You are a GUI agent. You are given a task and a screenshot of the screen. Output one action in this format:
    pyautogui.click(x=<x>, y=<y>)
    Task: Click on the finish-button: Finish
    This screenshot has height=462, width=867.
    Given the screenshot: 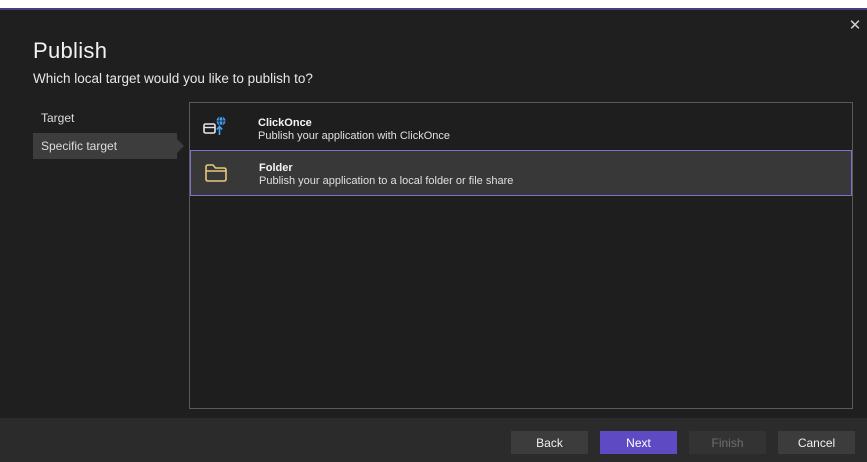 What is the action you would take?
    pyautogui.click(x=727, y=442)
    